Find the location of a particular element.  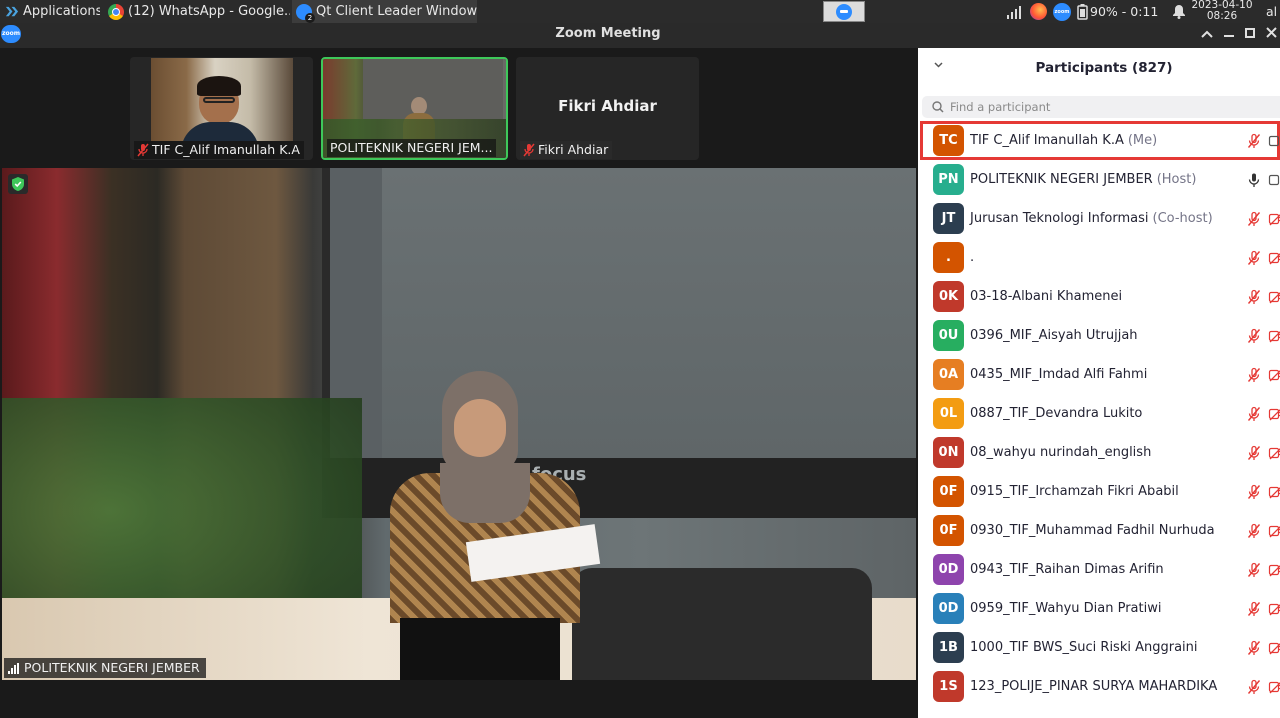

participant-name: 0930_TIF_Muhammad Fadhil Nurhuda is located at coordinates (1092, 530).